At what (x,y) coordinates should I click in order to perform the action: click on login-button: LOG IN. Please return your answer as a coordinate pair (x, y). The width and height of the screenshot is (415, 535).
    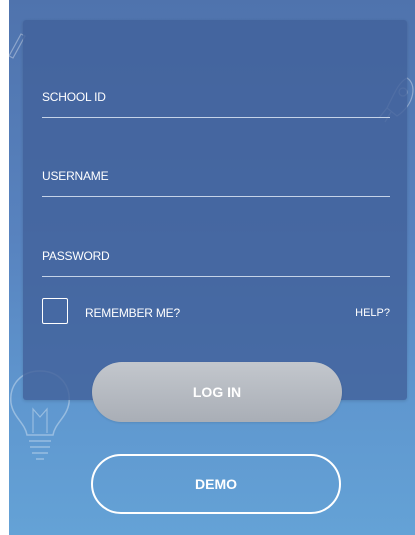
    Looking at the image, I should click on (217, 392).